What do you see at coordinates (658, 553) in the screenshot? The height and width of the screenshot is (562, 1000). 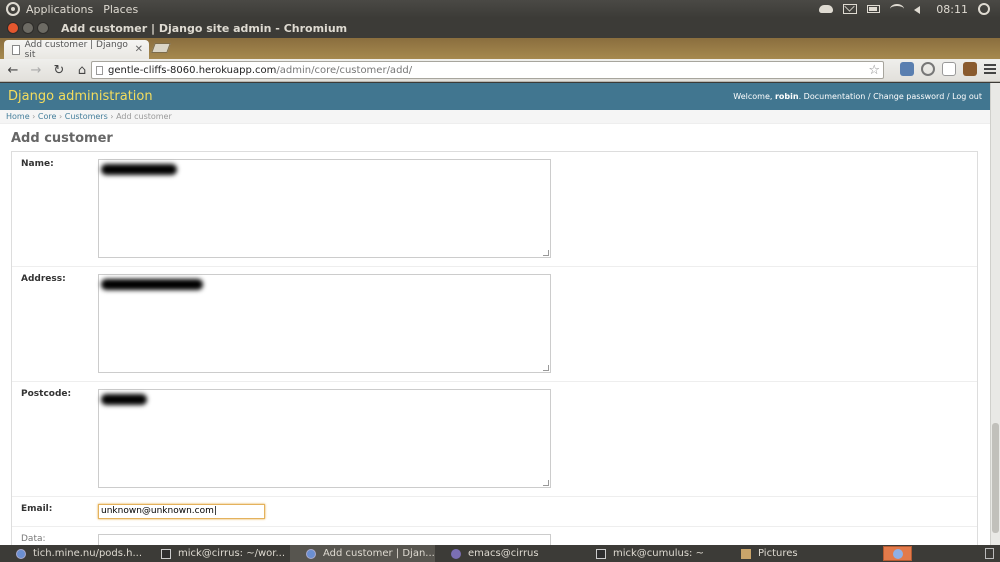 I see `taskbar-item-label: mick@cumulus: ~` at bounding box center [658, 553].